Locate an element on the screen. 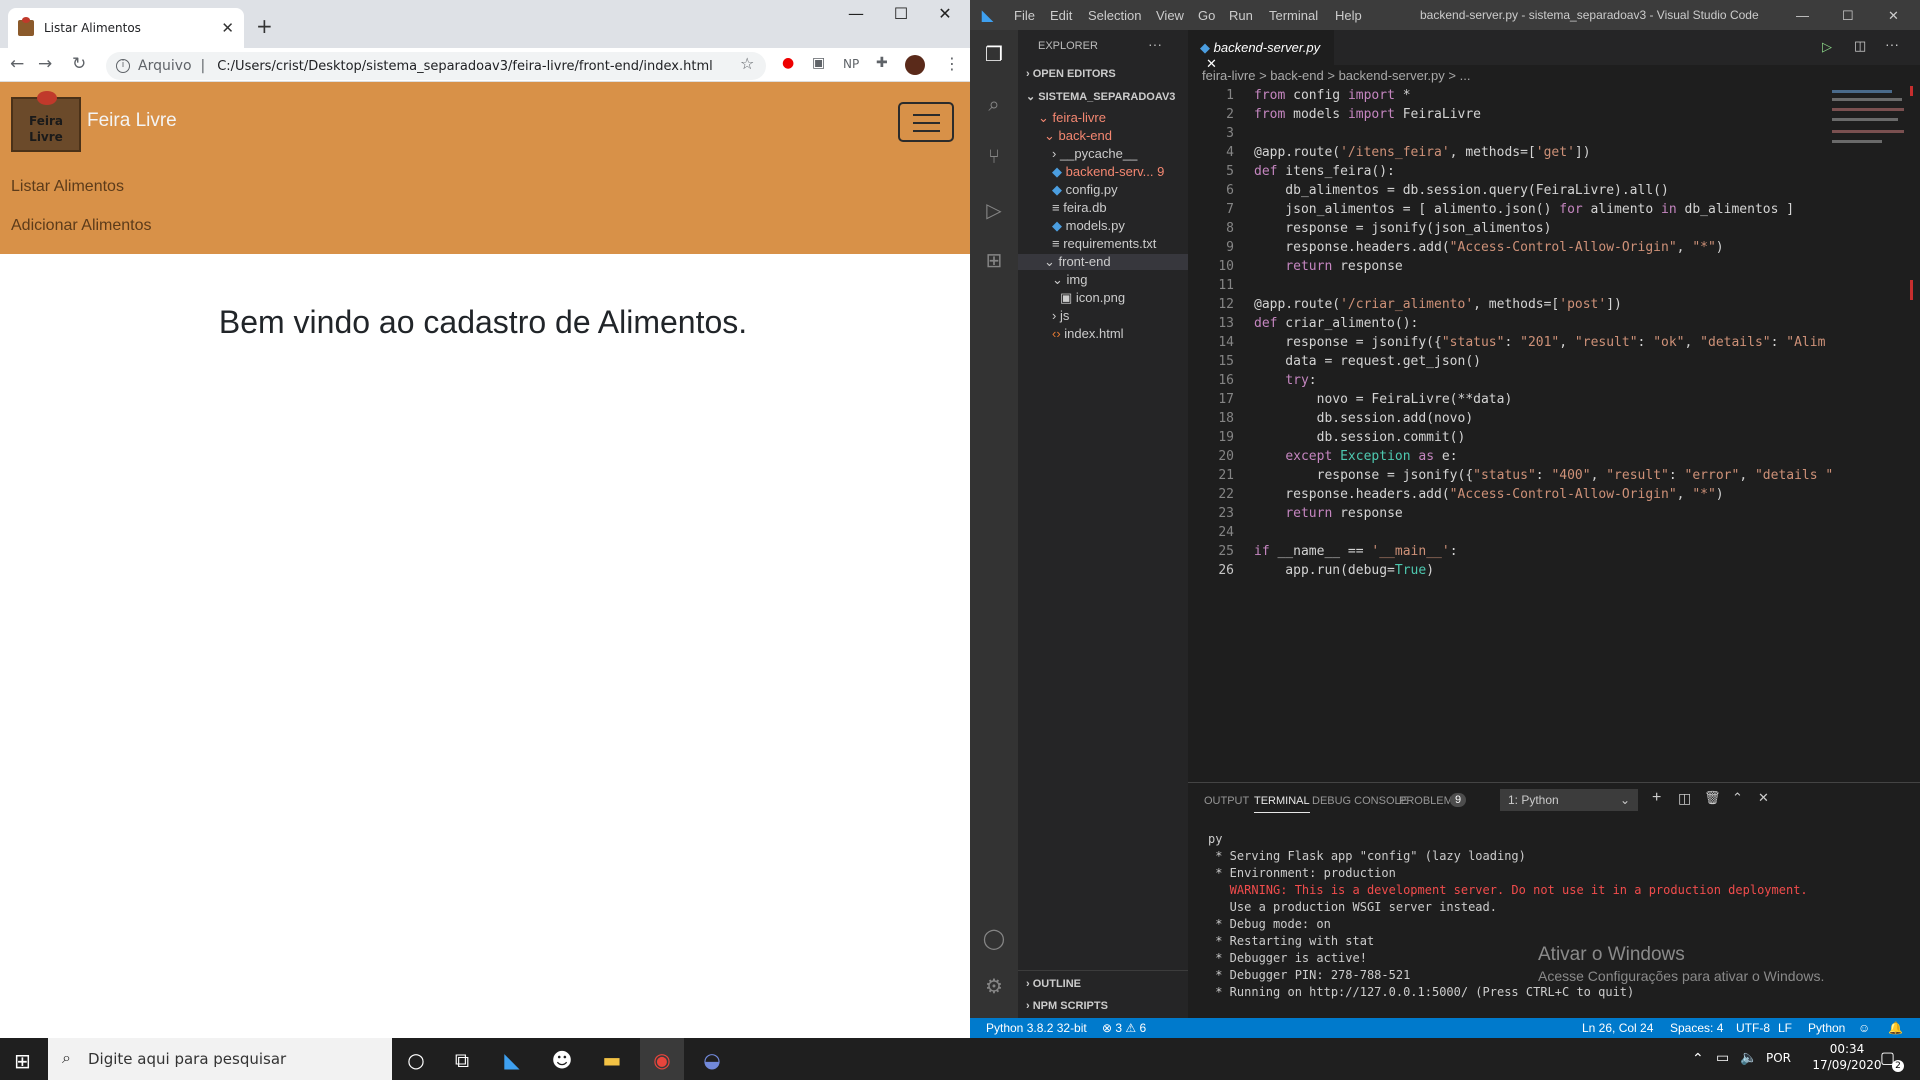  menu-file: File is located at coordinates (1024, 15).